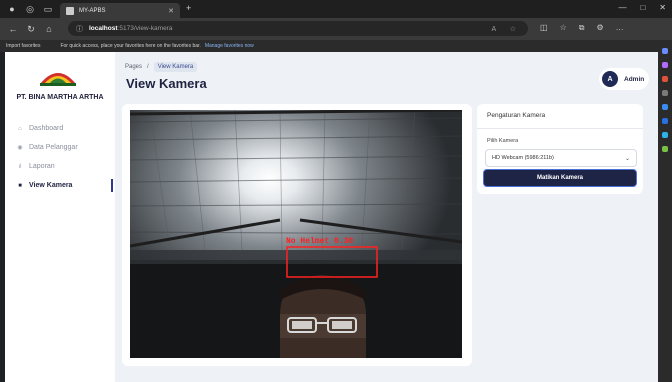  What do you see at coordinates (58, 79) in the screenshot?
I see `company-logo` at bounding box center [58, 79].